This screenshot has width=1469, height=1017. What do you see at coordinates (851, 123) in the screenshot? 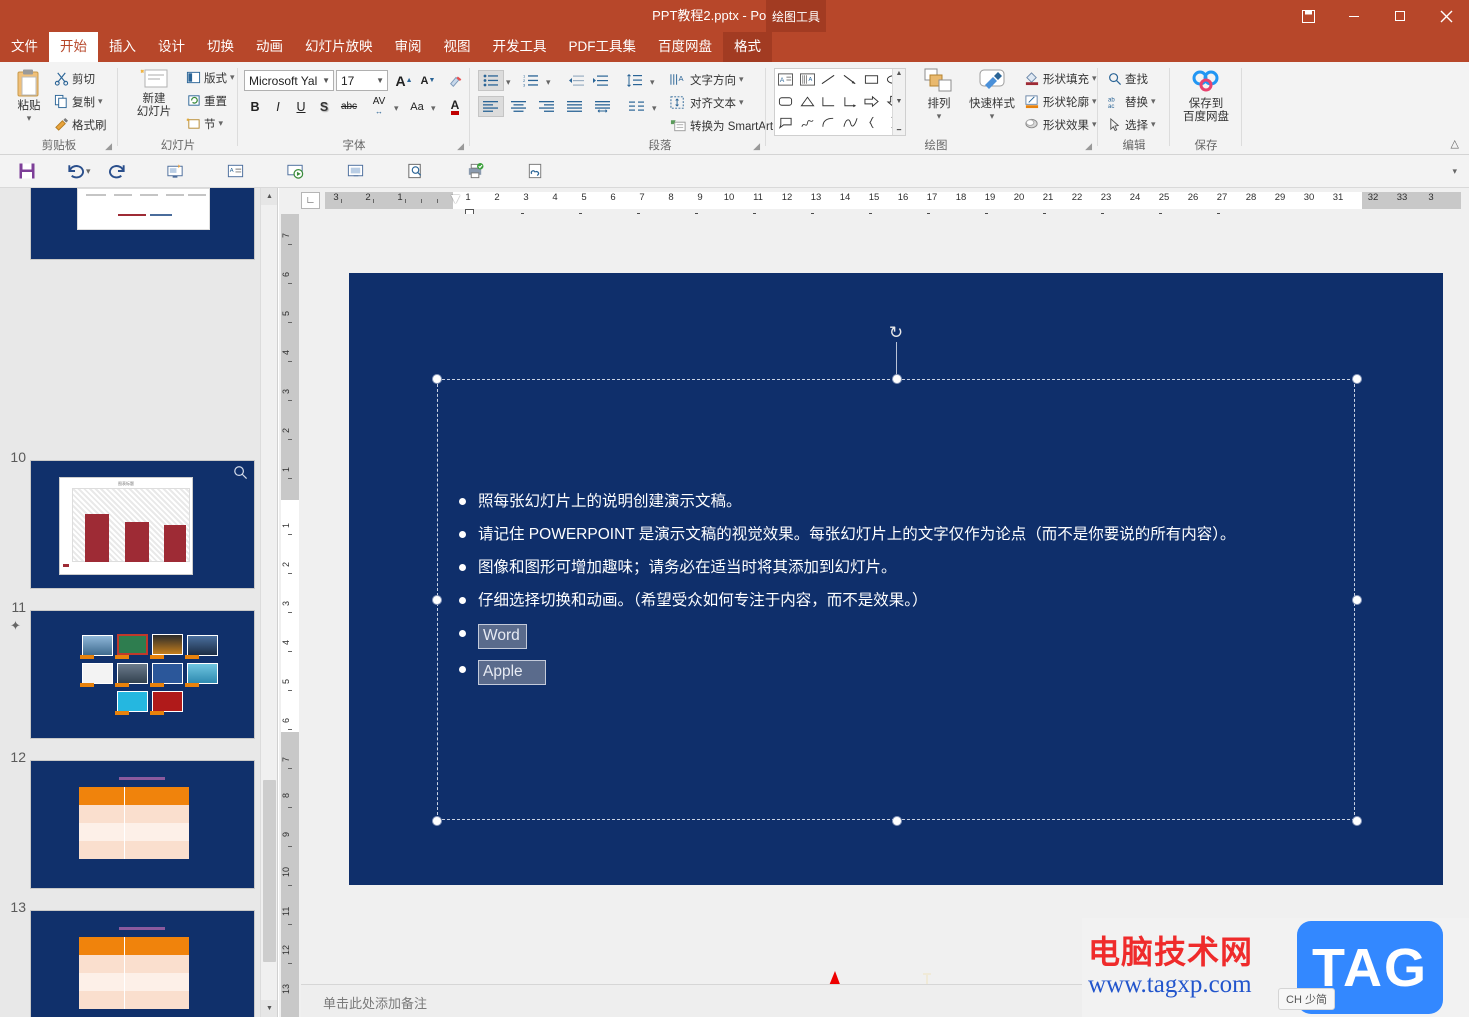
I see `shape-curve` at bounding box center [851, 123].